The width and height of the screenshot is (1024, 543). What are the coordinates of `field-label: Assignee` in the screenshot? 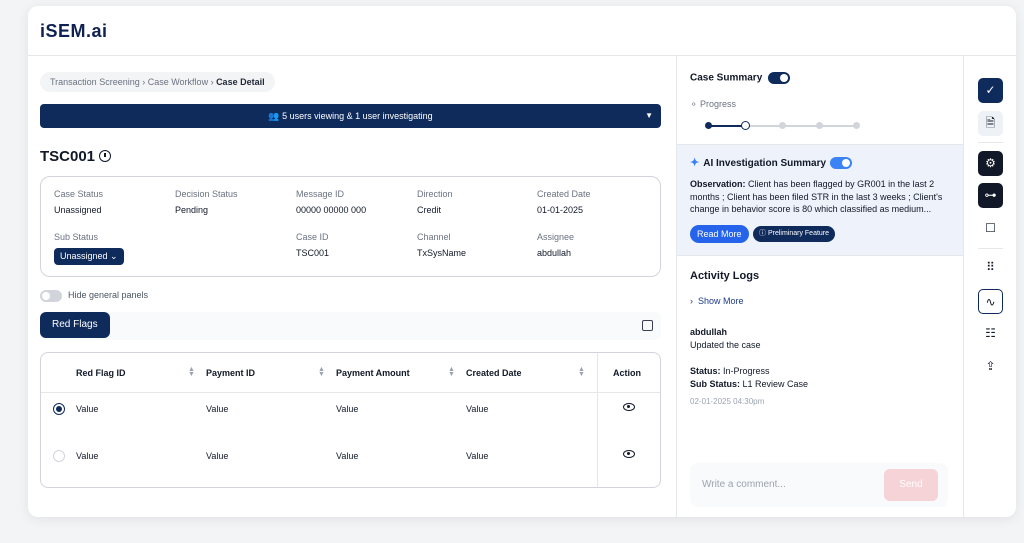 It's located at (556, 237).